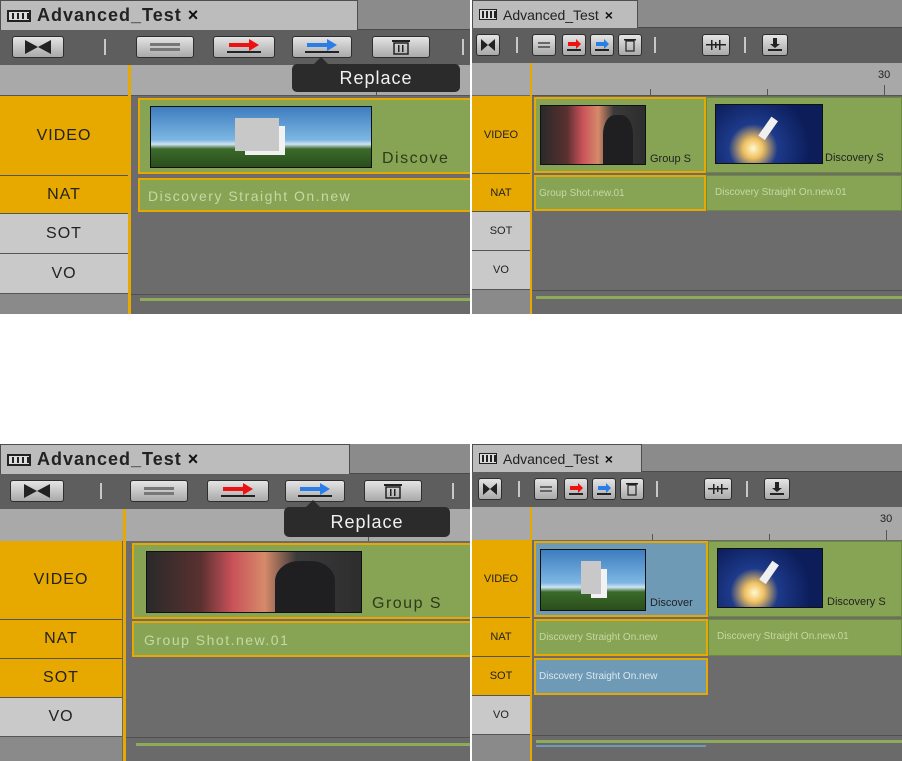 Image resolution: width=902 pixels, height=761 pixels. What do you see at coordinates (501, 79) in the screenshot?
I see `ruler-corner` at bounding box center [501, 79].